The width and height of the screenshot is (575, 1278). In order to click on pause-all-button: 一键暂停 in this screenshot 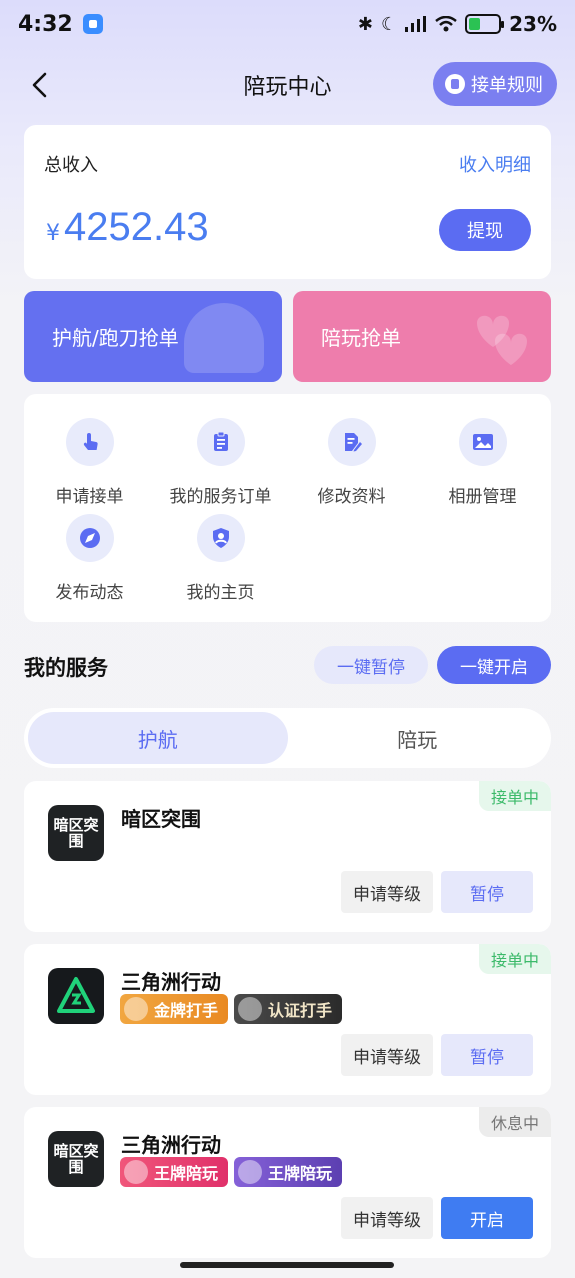, I will do `click(371, 665)`.